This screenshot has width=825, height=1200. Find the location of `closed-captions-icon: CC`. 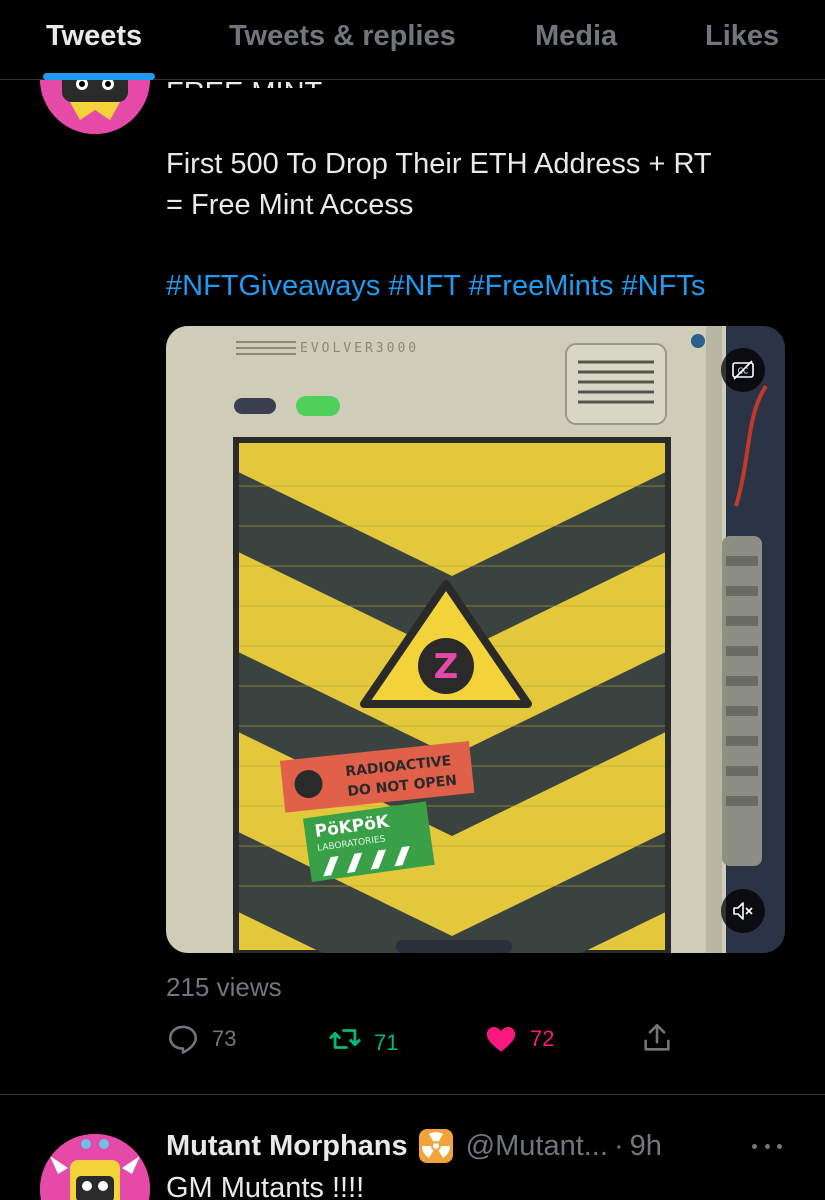

closed-captions-icon: CC is located at coordinates (743, 370).